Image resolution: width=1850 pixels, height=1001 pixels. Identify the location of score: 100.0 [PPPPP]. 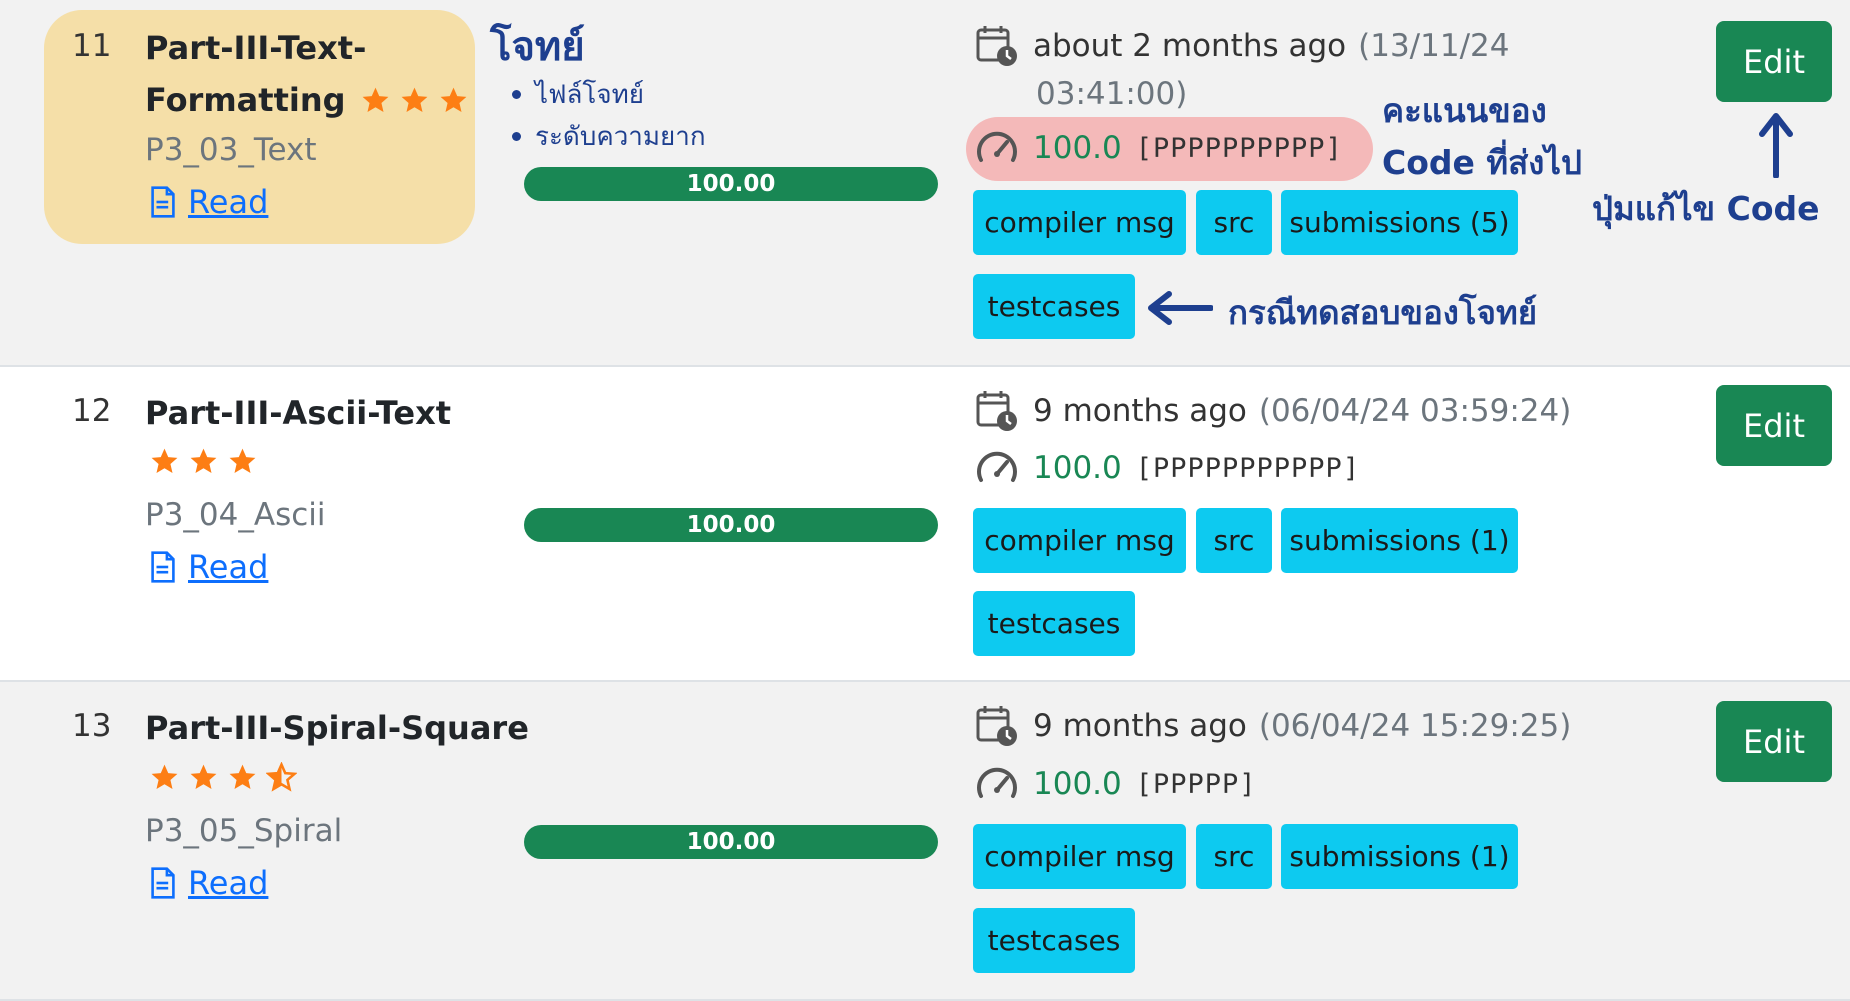
(1116, 784).